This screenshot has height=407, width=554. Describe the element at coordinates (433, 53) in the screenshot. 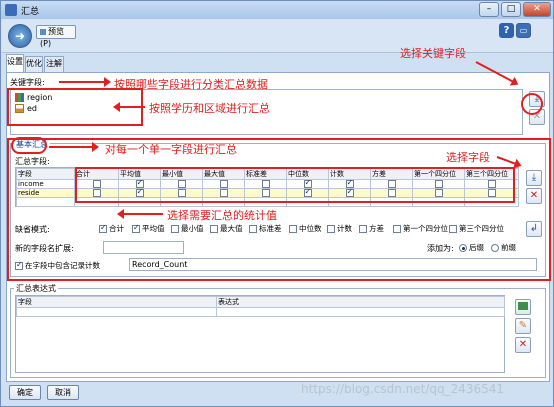

I see `annotation-select-key-field: 选择关键字段` at that location.